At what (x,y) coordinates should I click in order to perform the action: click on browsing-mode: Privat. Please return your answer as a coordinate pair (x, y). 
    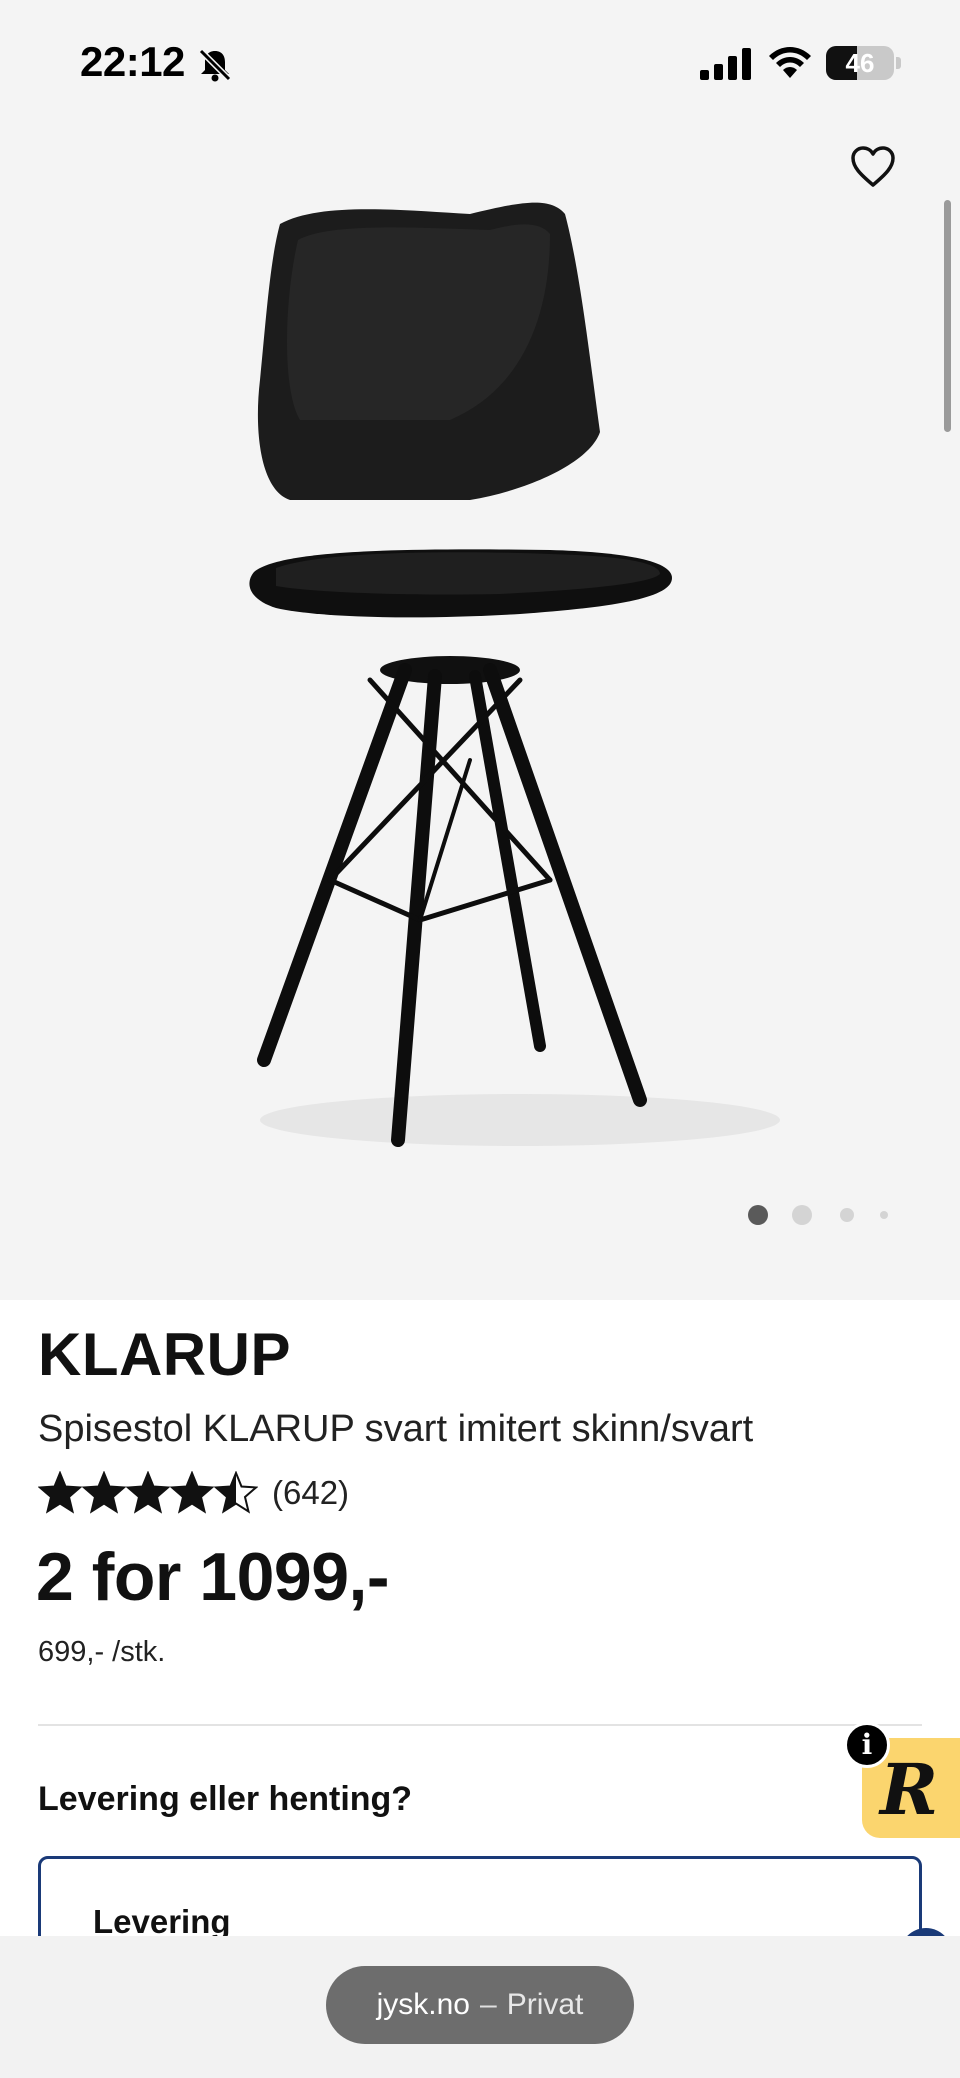
    Looking at the image, I should click on (545, 2004).